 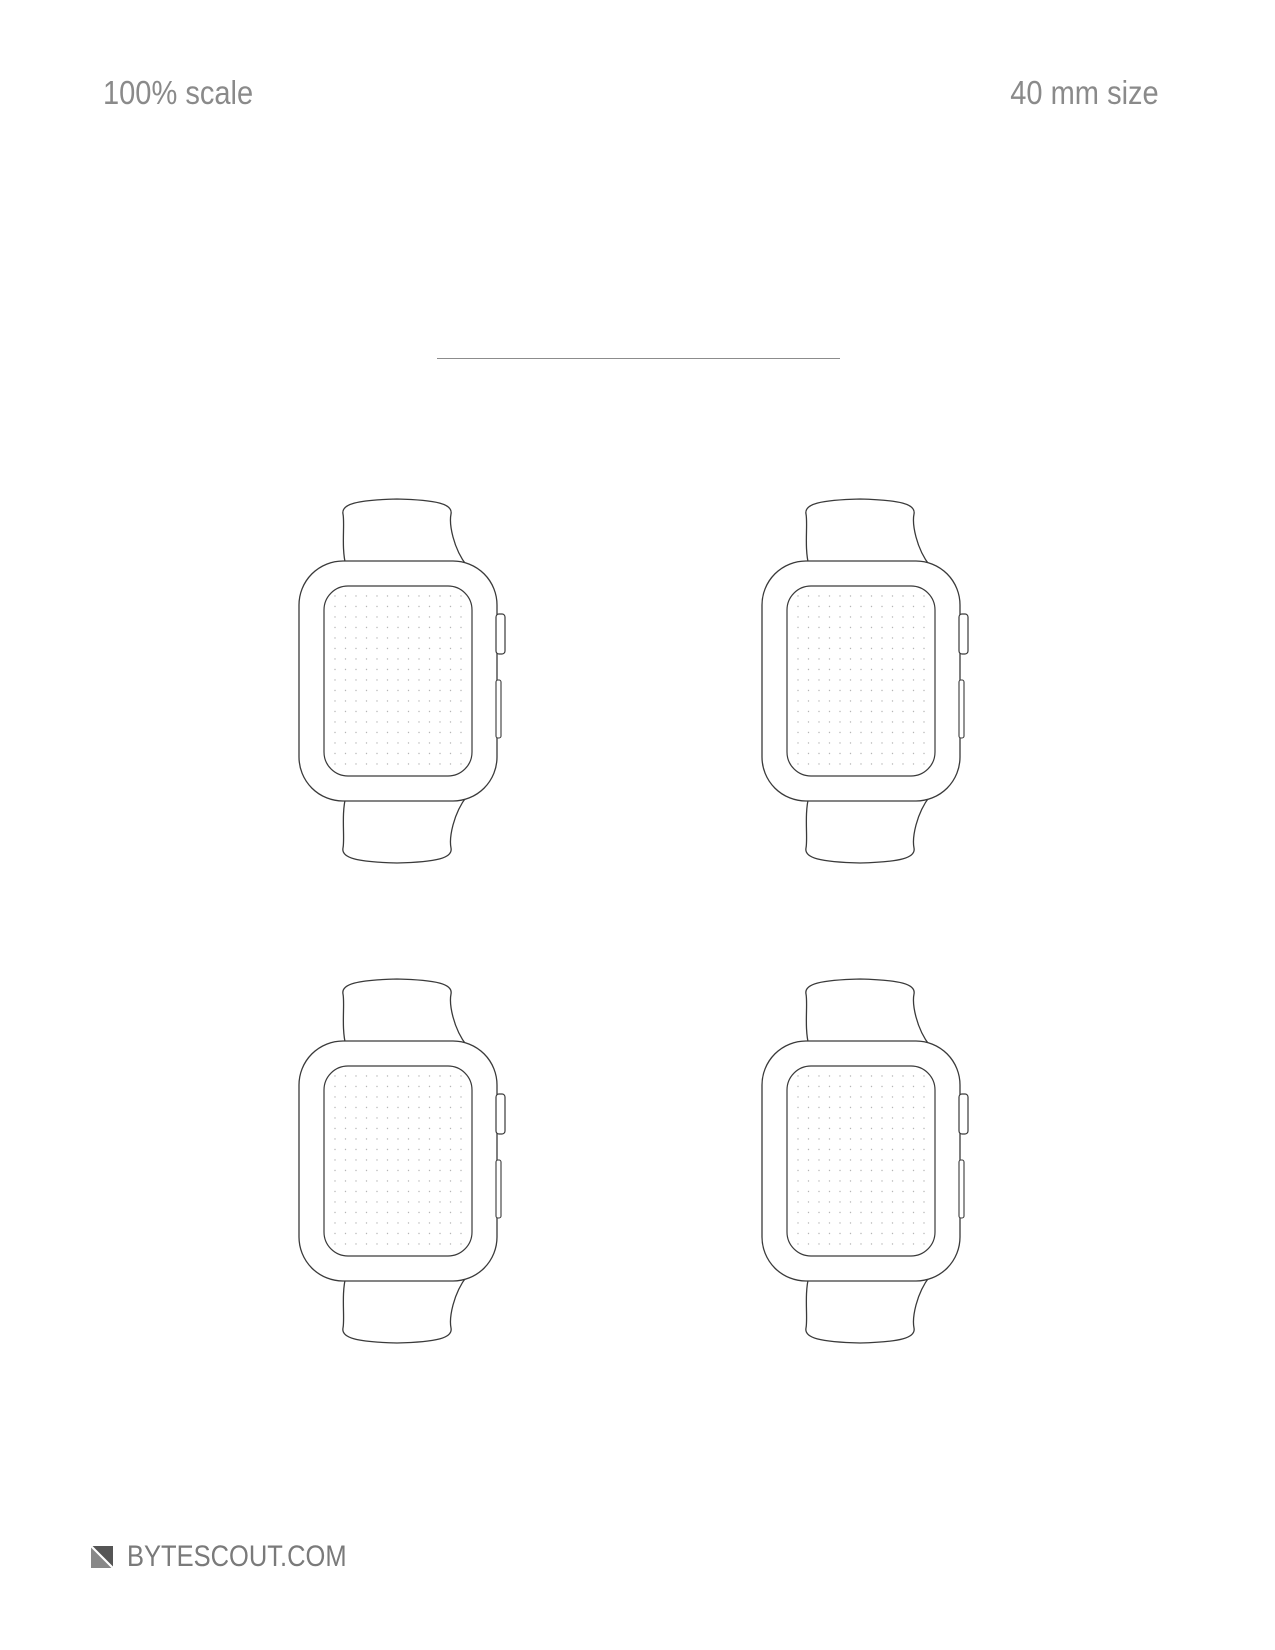 I want to click on footer-brand: BYTESCOUT.COM, so click(x=237, y=1556).